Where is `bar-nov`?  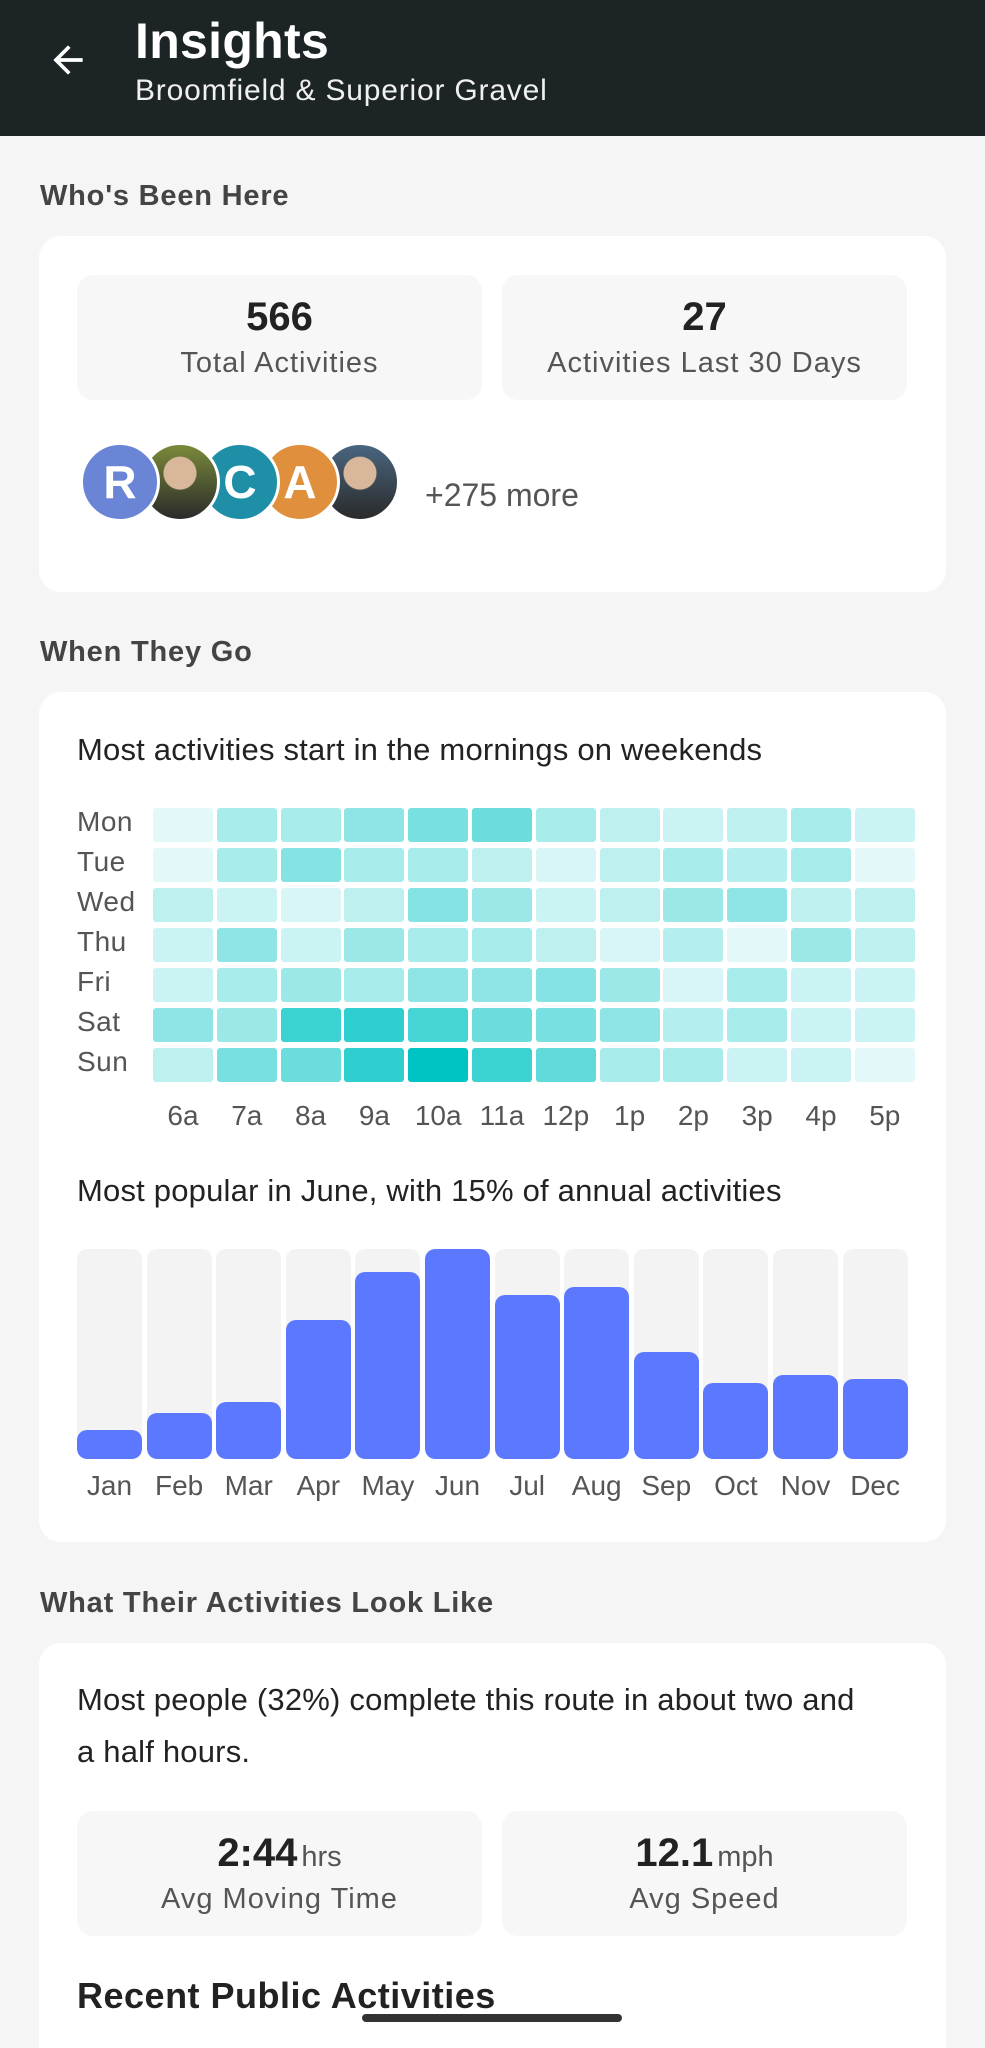 bar-nov is located at coordinates (805, 1417).